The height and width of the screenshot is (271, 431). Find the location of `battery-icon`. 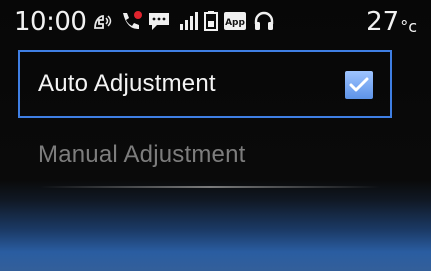

battery-icon is located at coordinates (211, 21).